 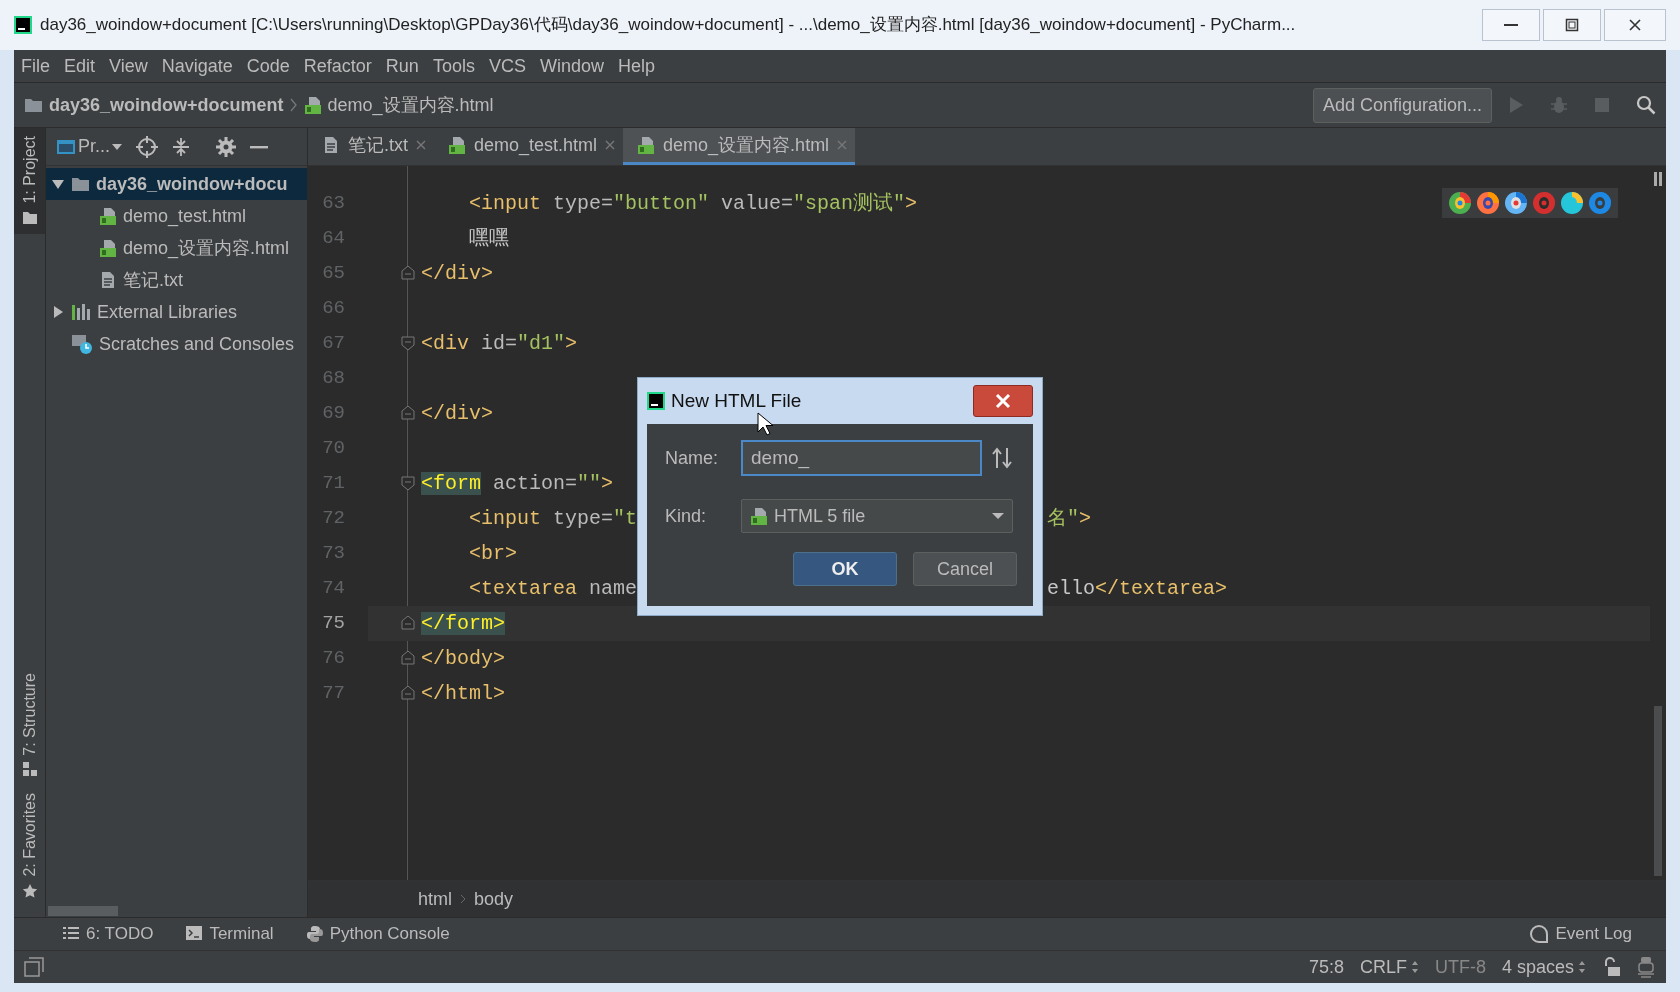 What do you see at coordinates (197, 66) in the screenshot?
I see `menu-item: Navigate` at bounding box center [197, 66].